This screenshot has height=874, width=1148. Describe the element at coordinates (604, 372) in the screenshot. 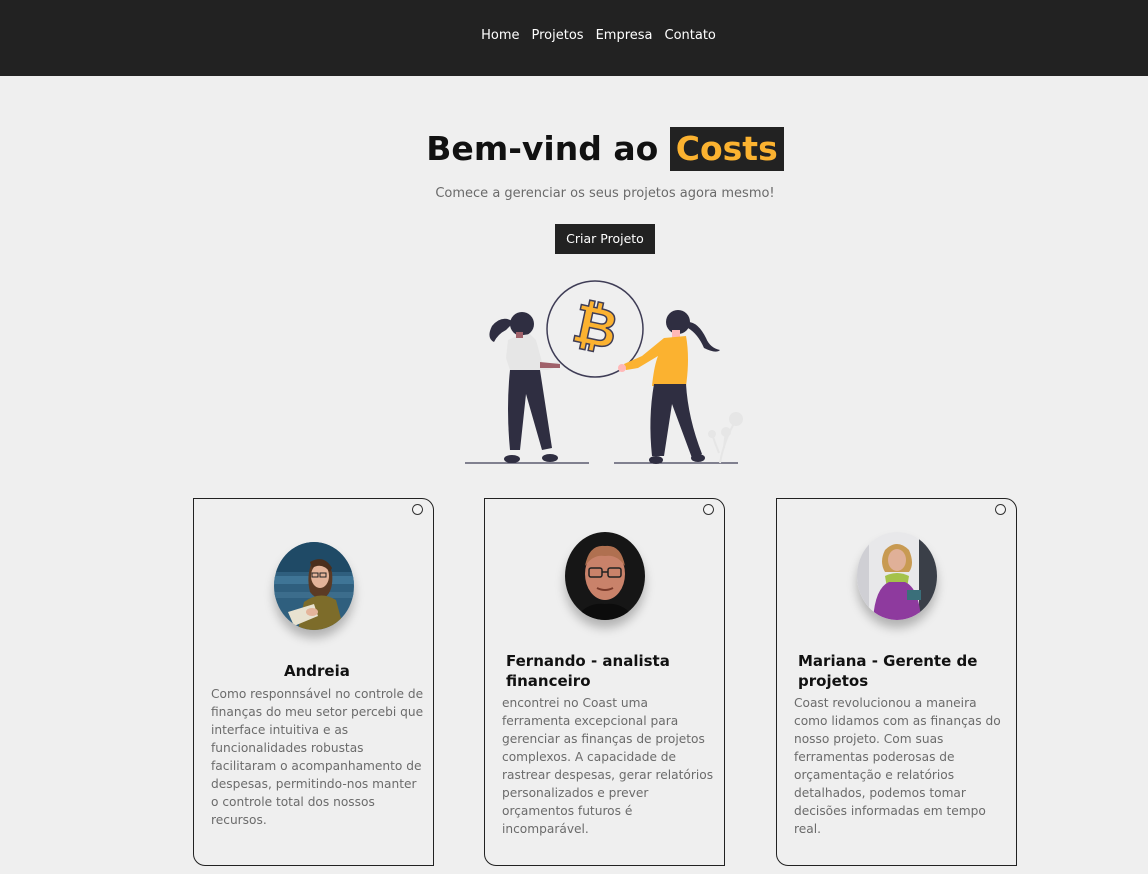

I see `bitcoin-illustration: ₿` at that location.